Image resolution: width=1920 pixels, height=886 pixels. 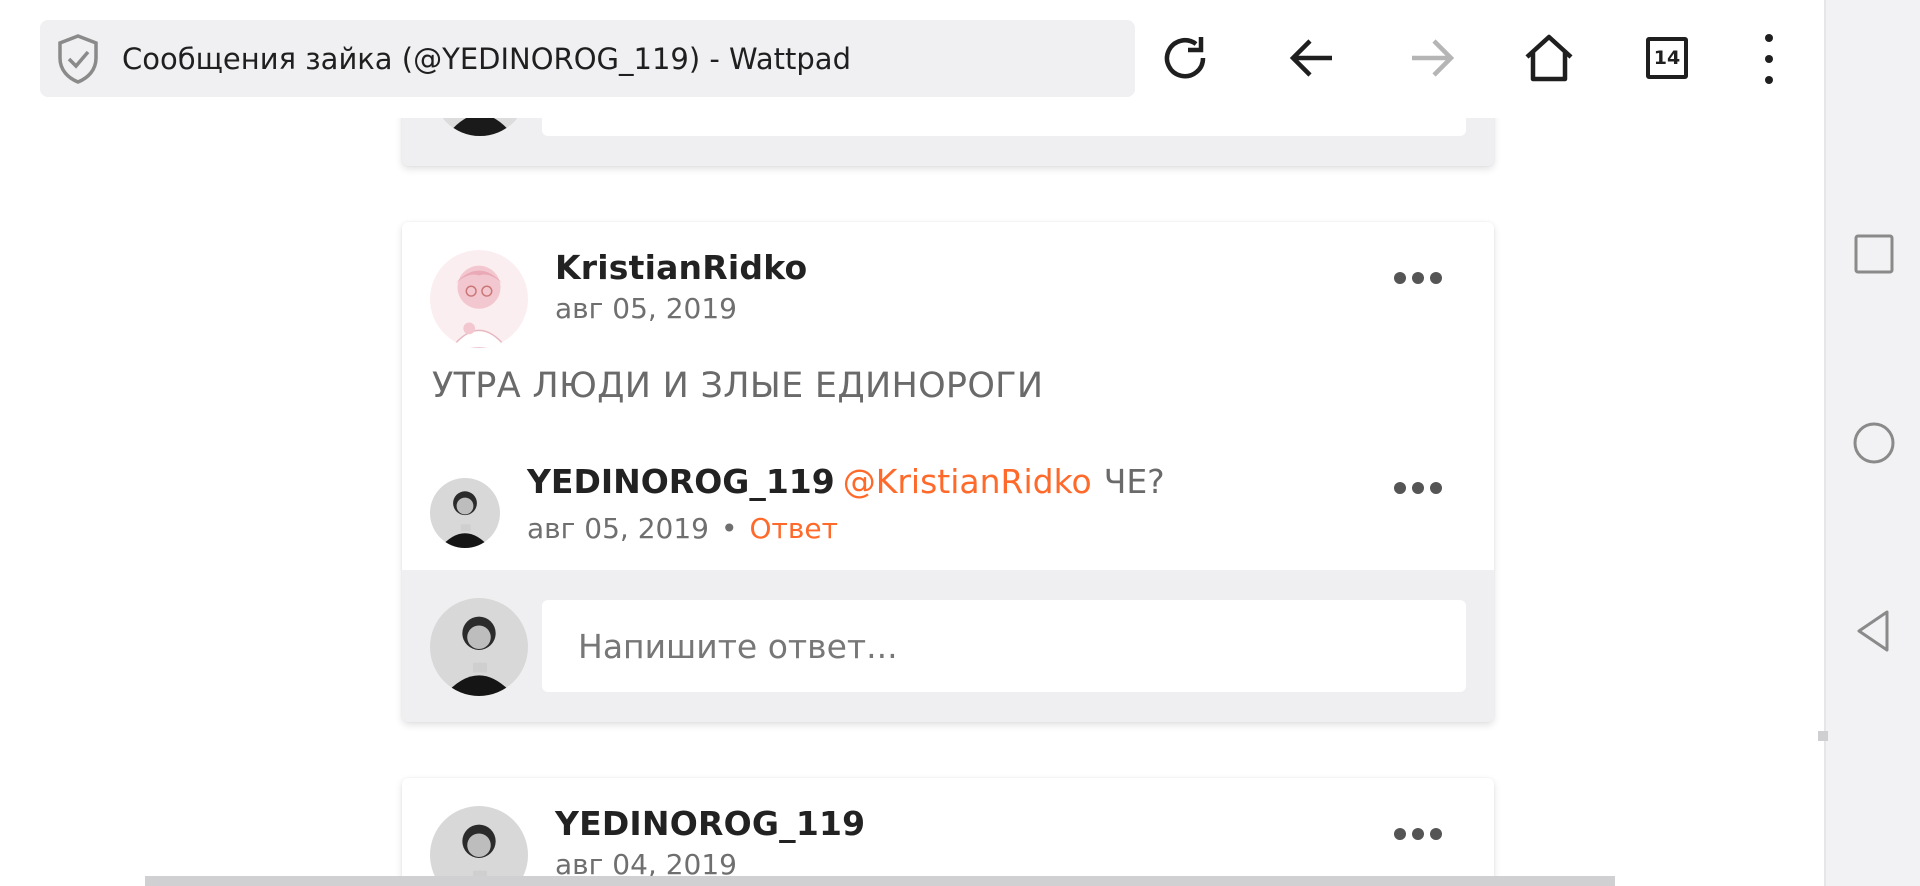 What do you see at coordinates (78, 59) in the screenshot?
I see `shield-icon` at bounding box center [78, 59].